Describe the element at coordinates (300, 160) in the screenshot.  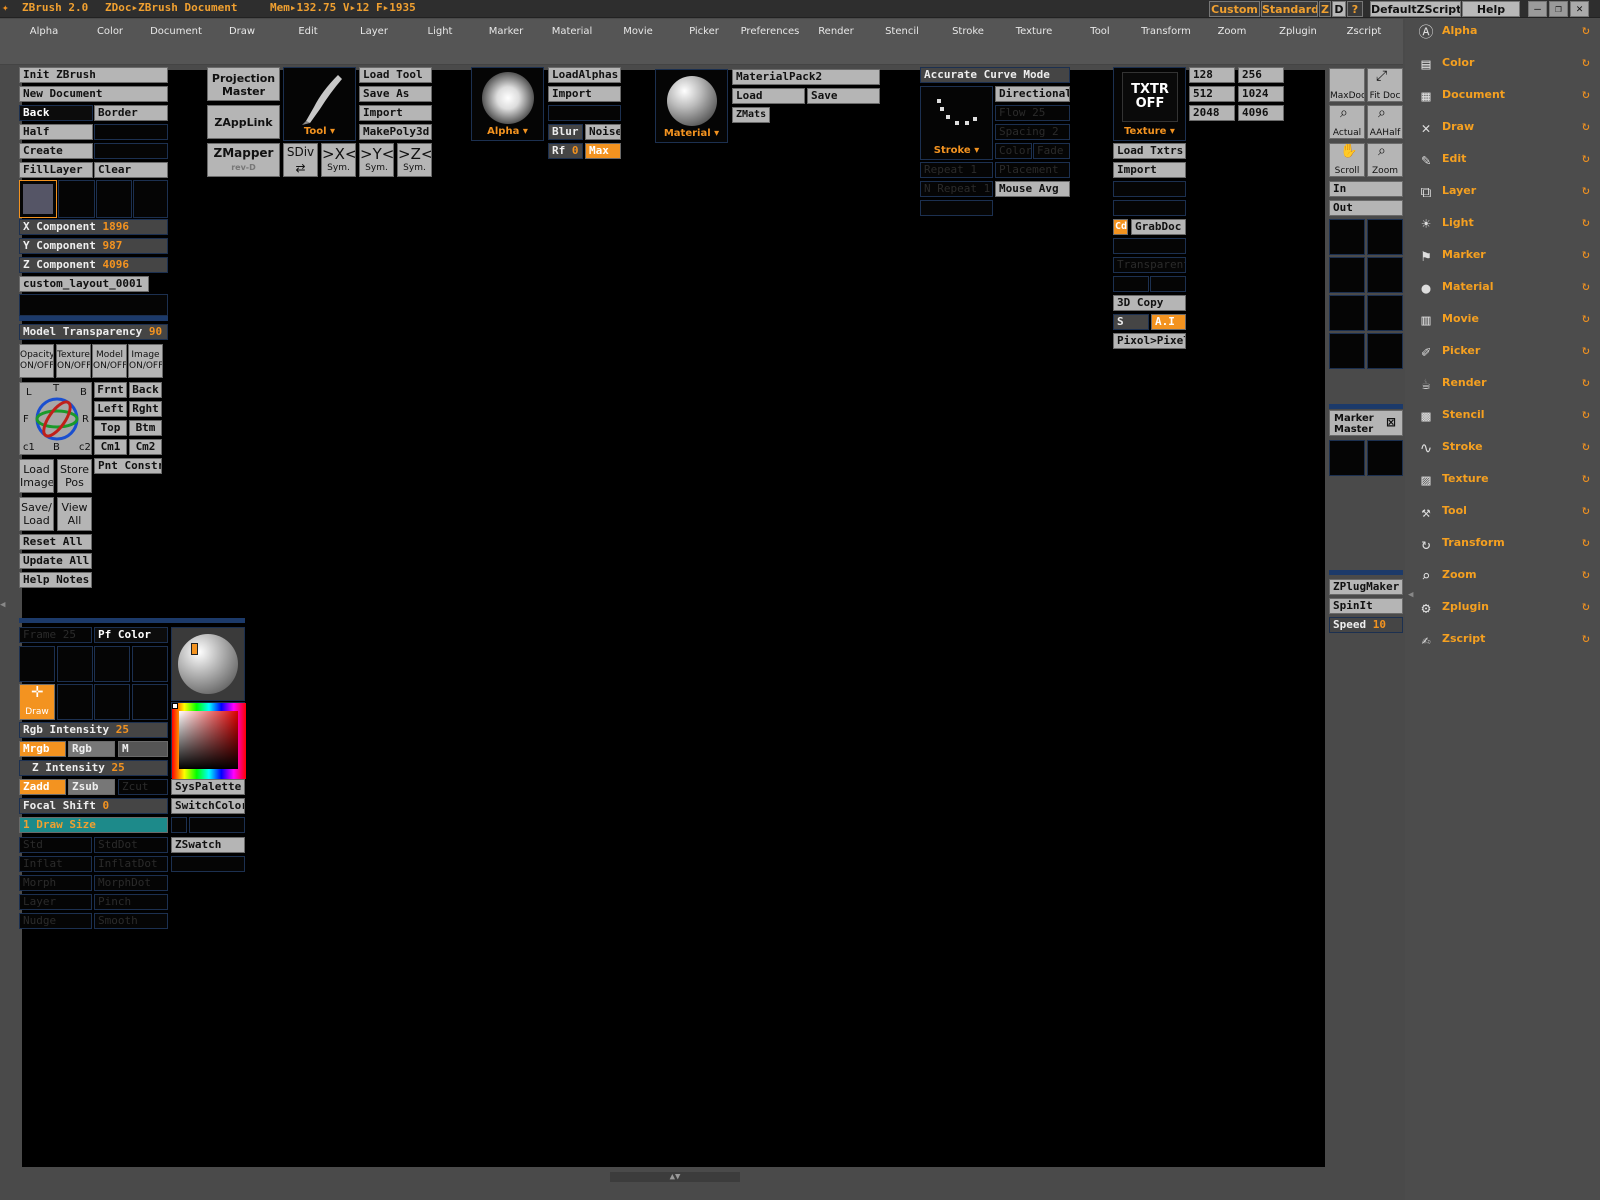
I see `sdiv-button: SDiv ⇄` at that location.